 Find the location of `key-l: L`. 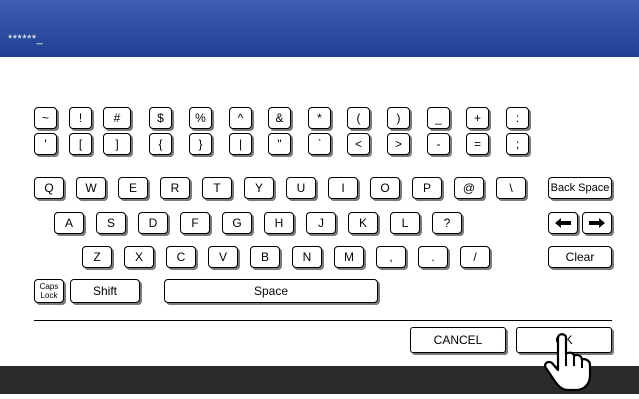

key-l: L is located at coordinates (405, 223).